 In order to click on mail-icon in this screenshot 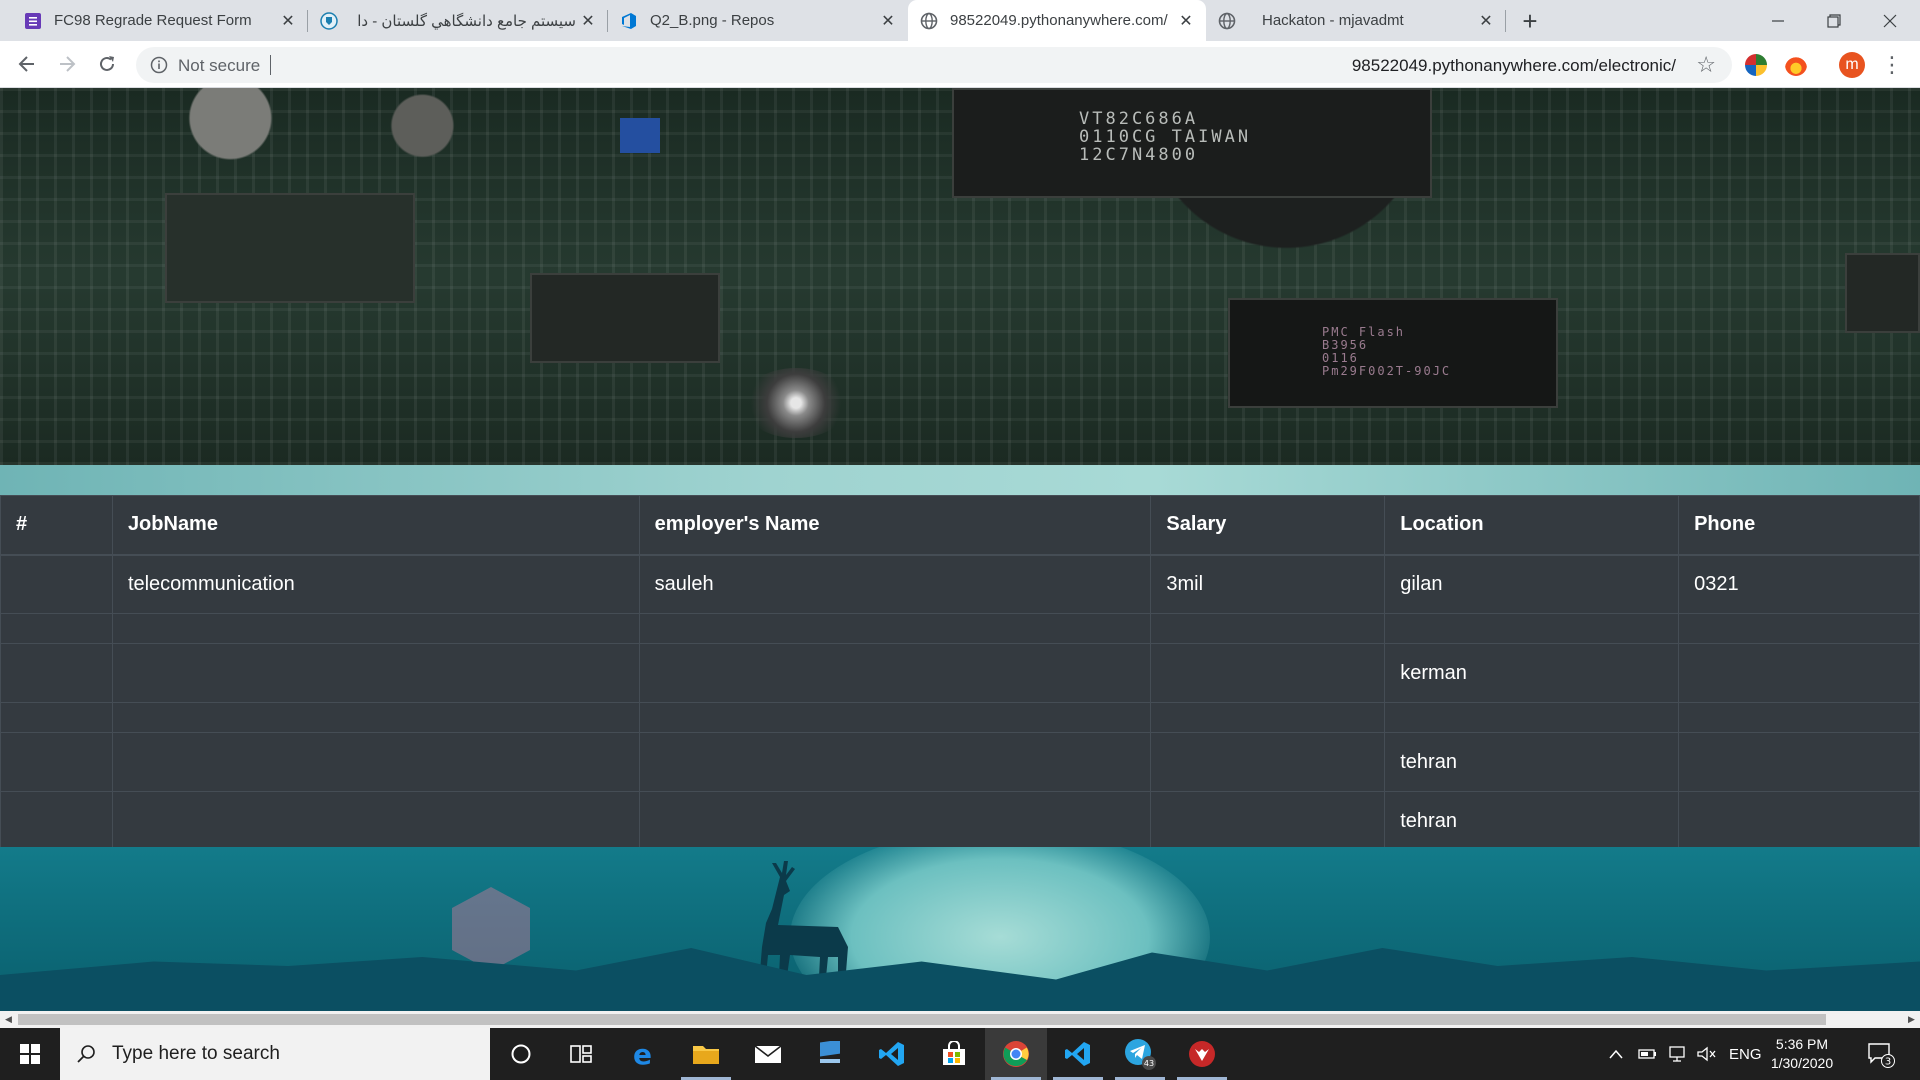, I will do `click(768, 1054)`.